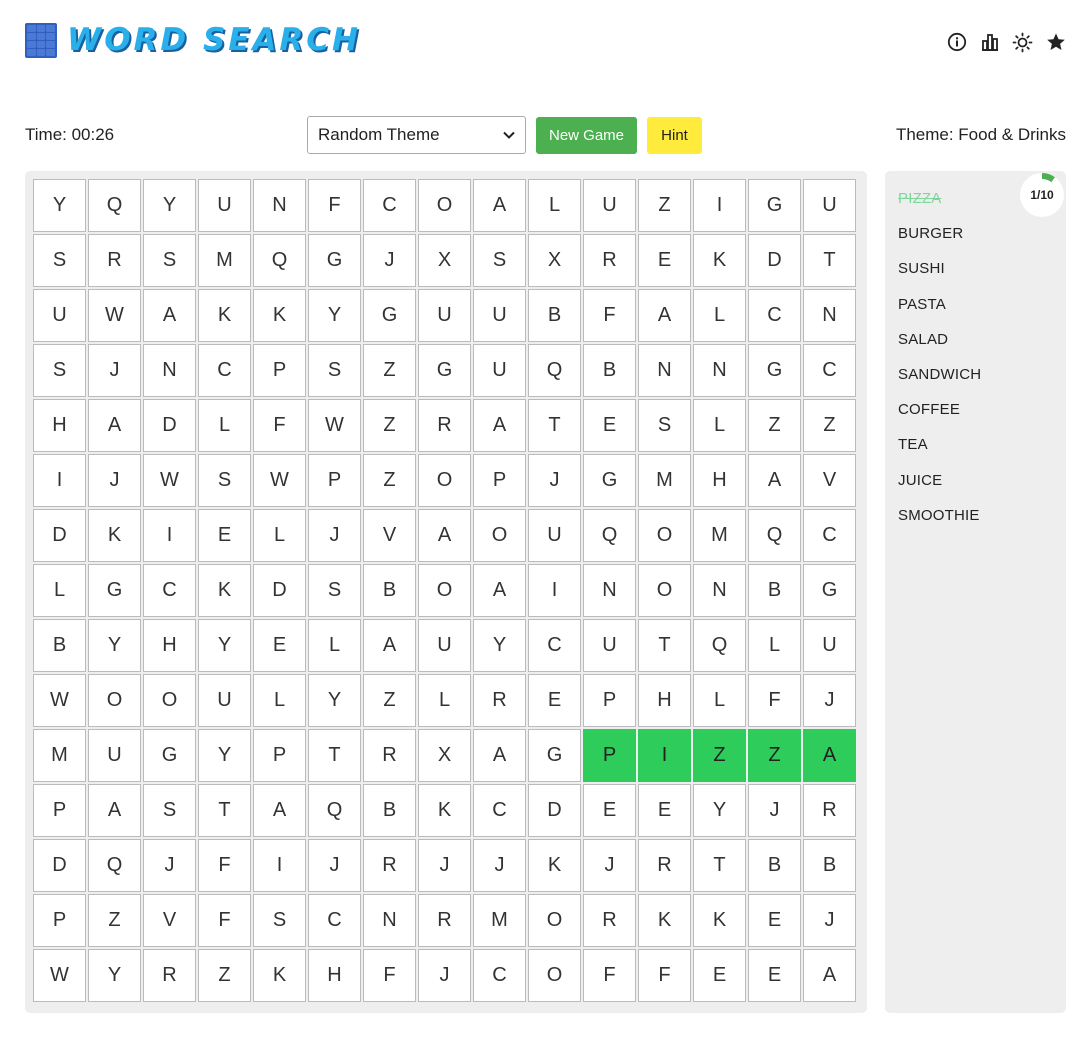  I want to click on grid-cell: H, so click(169, 645).